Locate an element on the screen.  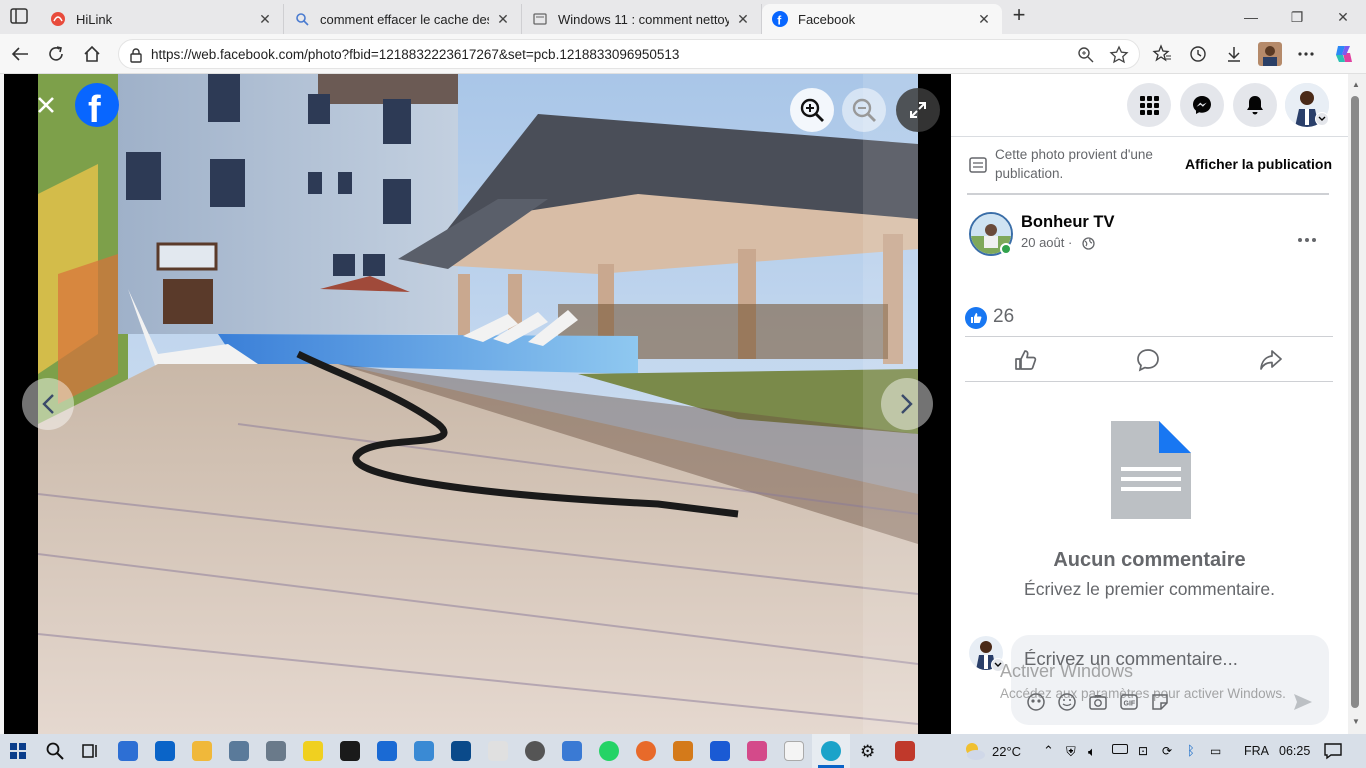
more-menu-icon is located at coordinates (1306, 54).